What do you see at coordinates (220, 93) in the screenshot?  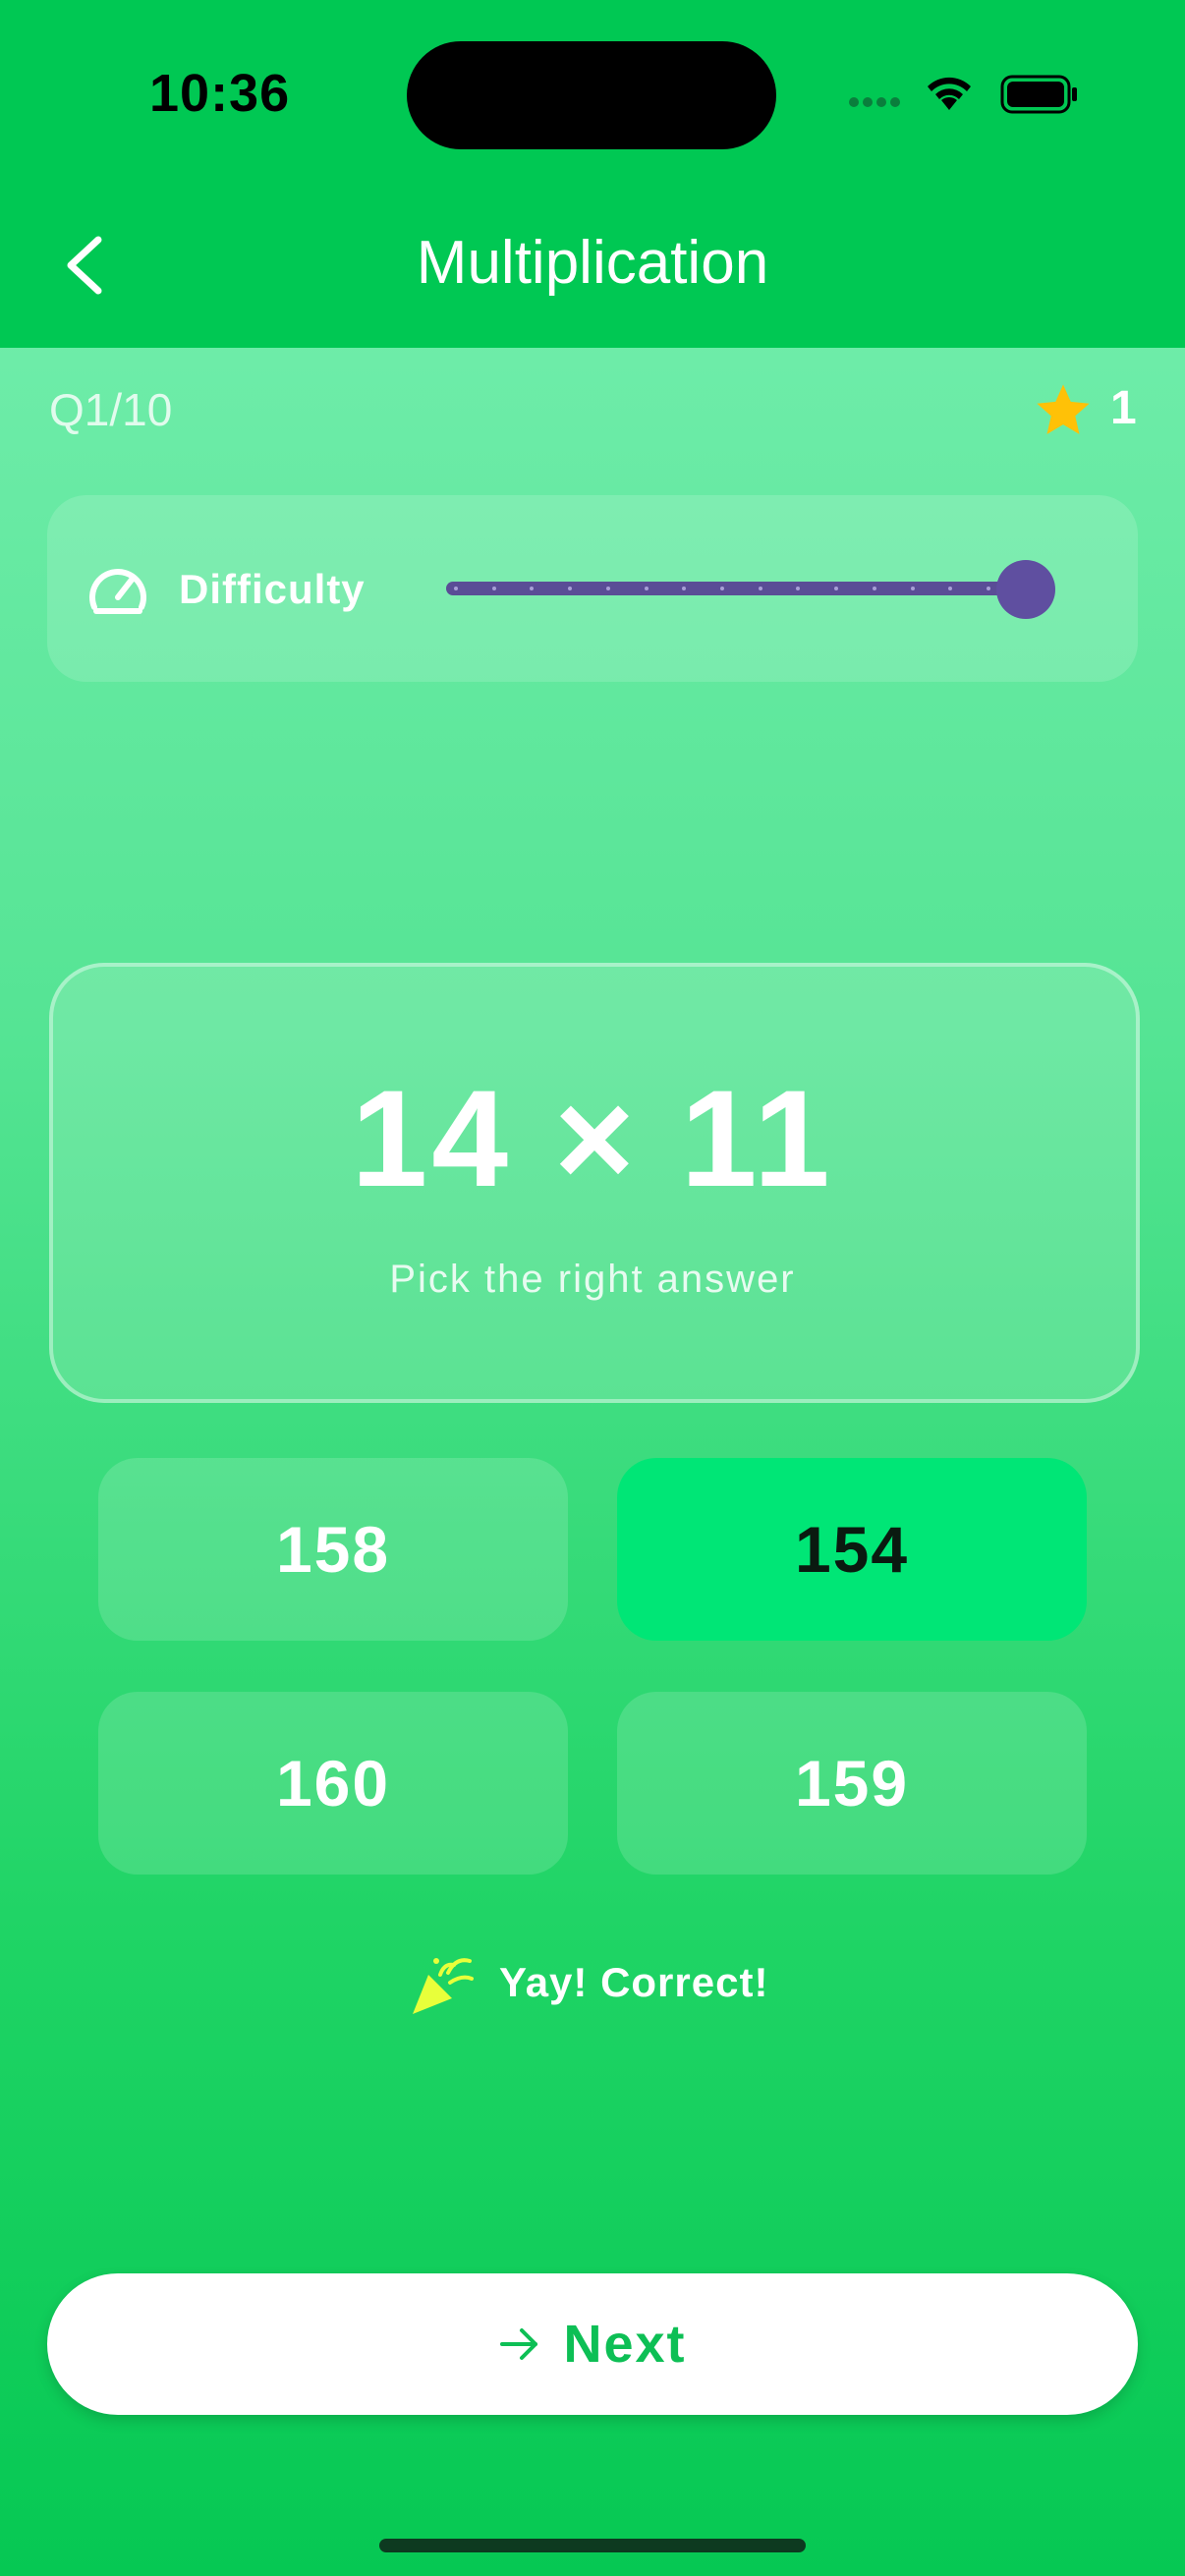 I see `status-time: 10:36` at bounding box center [220, 93].